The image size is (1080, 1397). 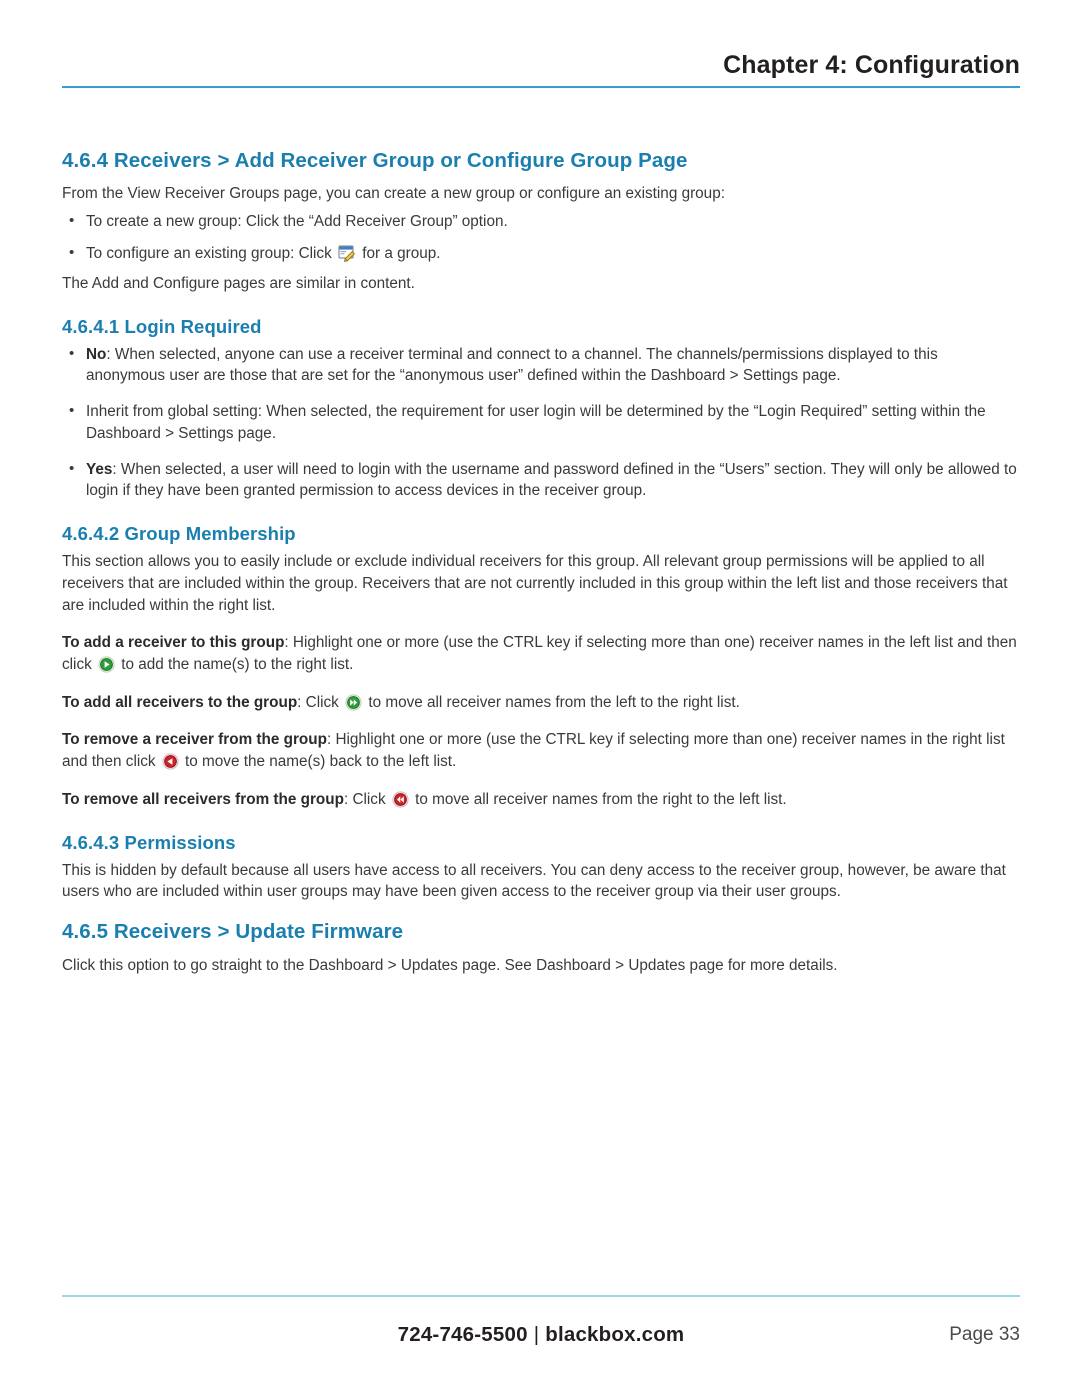 What do you see at coordinates (984, 1334) in the screenshot?
I see `page-number: Page 33` at bounding box center [984, 1334].